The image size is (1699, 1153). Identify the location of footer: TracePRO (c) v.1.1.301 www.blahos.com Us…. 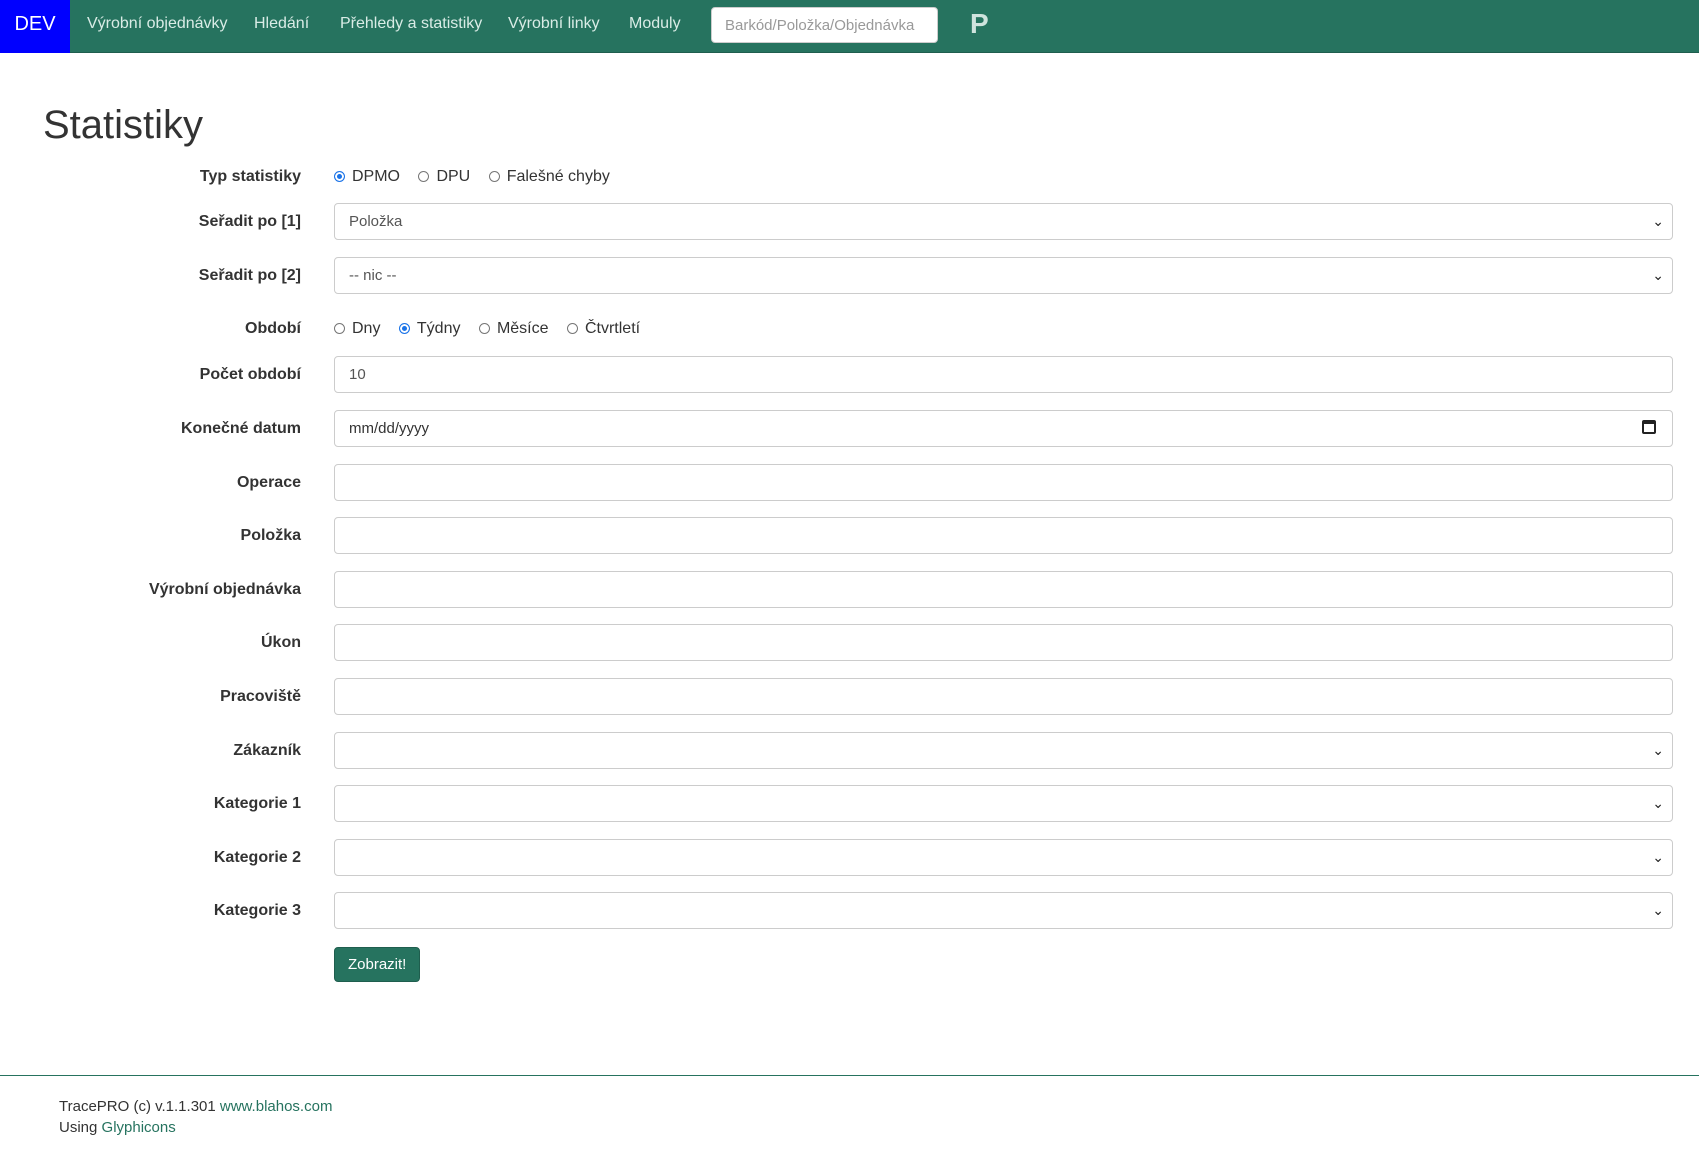
(849, 1114).